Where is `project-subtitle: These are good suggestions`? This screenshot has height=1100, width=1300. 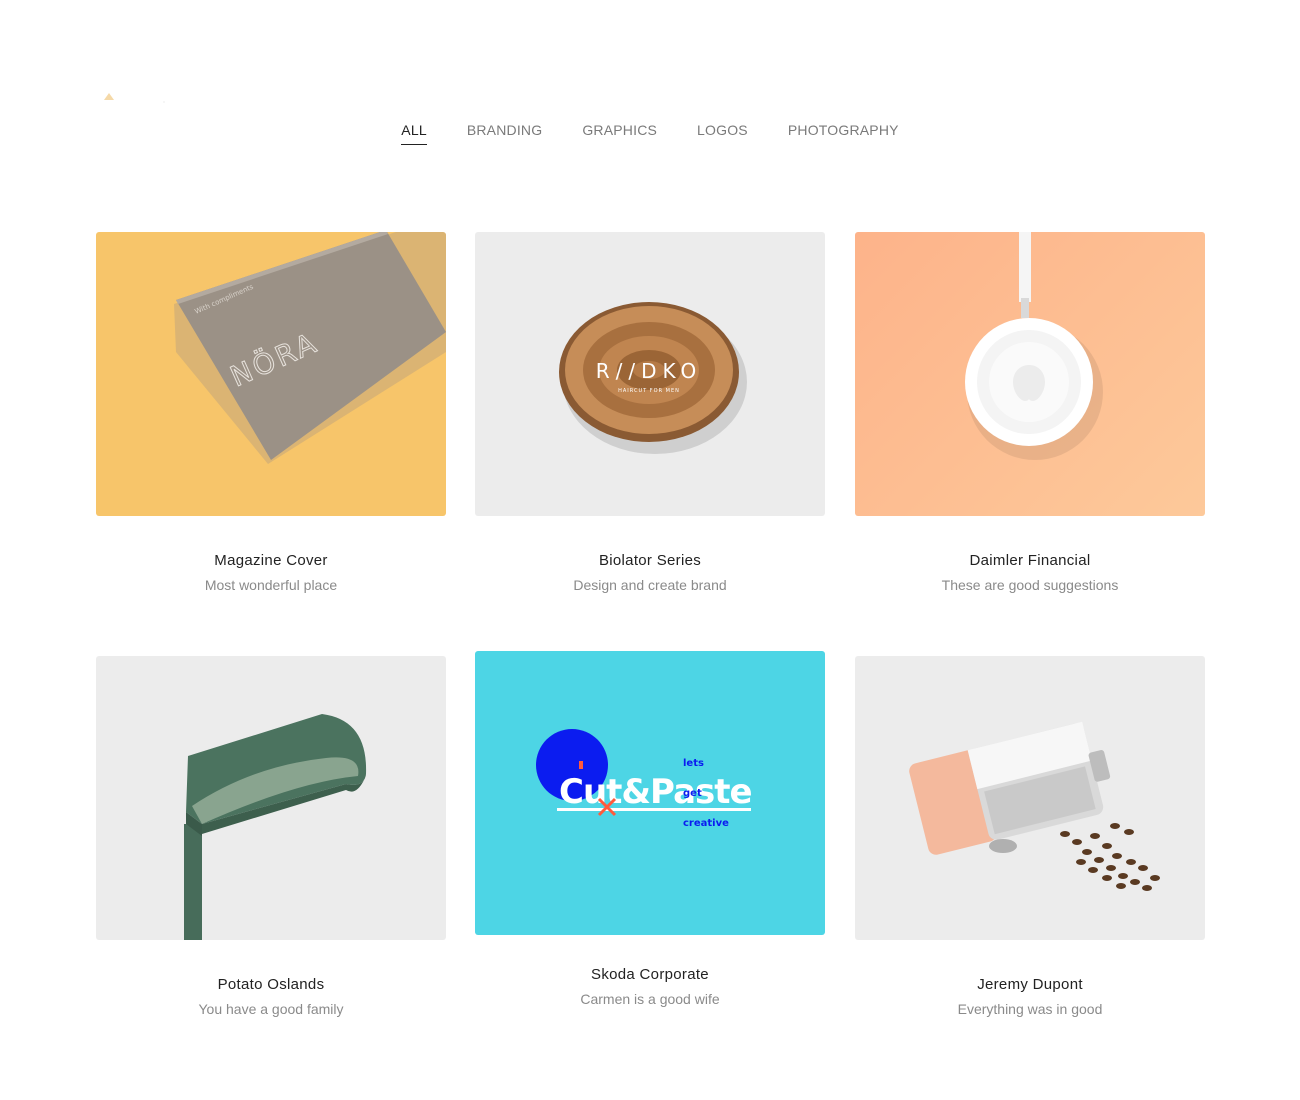
project-subtitle: These are good suggestions is located at coordinates (1030, 585).